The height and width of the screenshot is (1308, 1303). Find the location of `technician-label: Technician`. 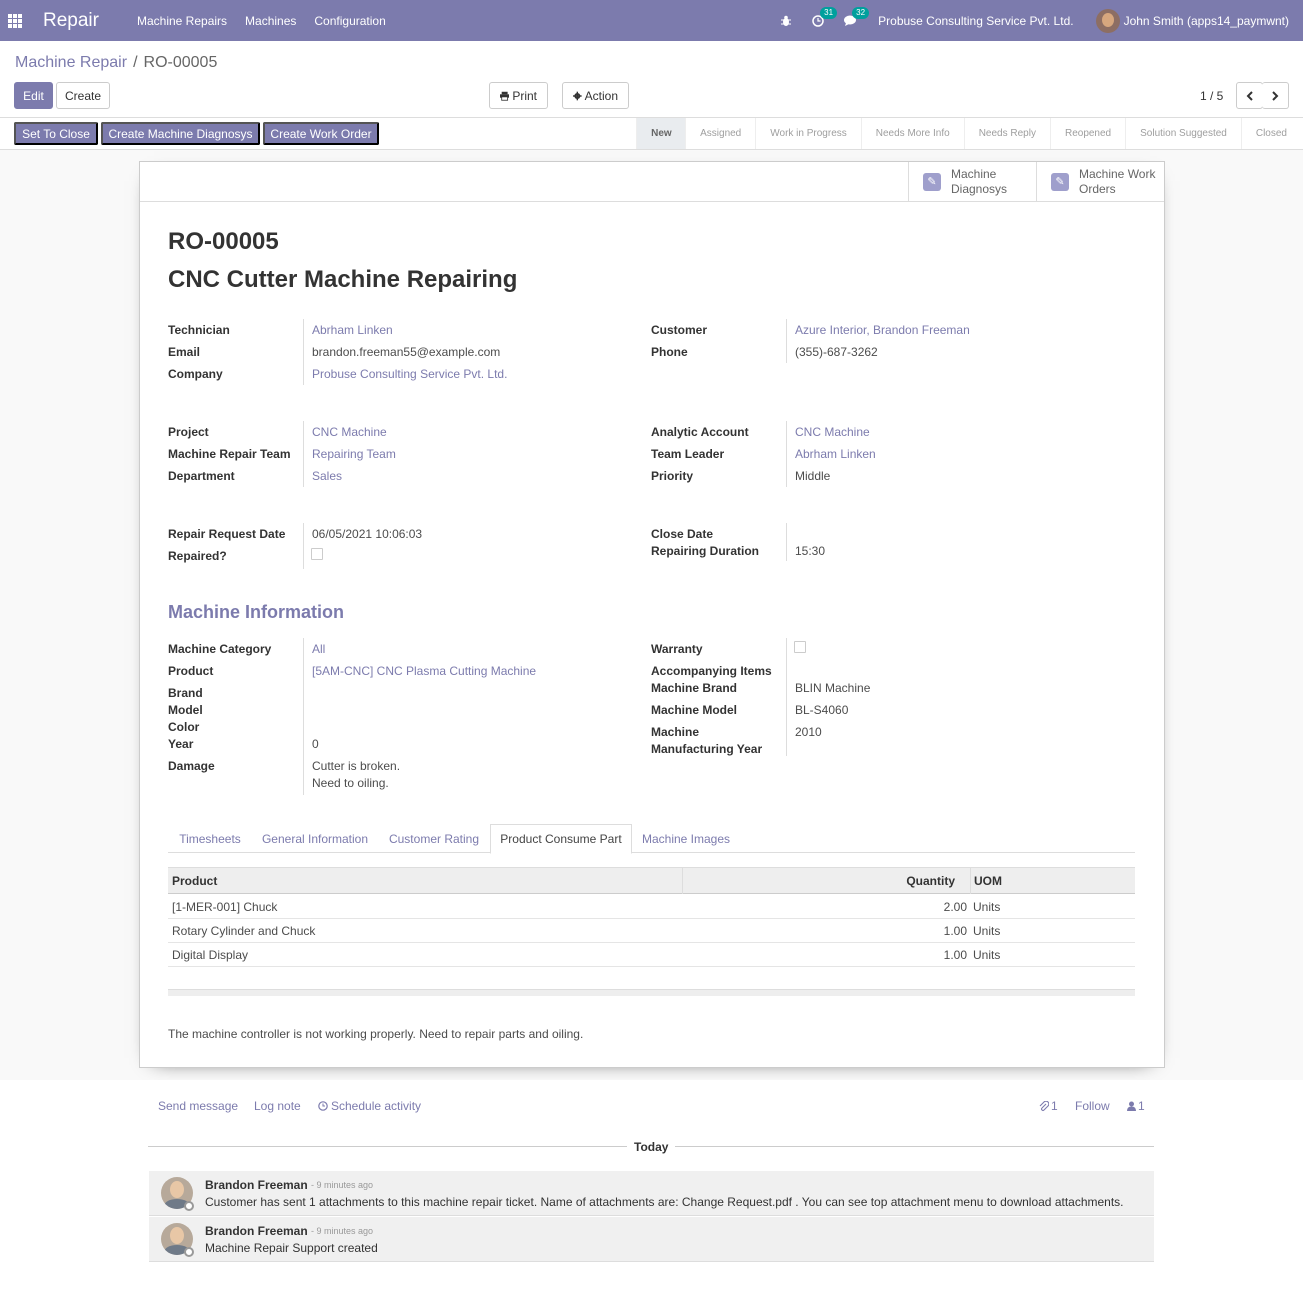

technician-label: Technician is located at coordinates (199, 330).